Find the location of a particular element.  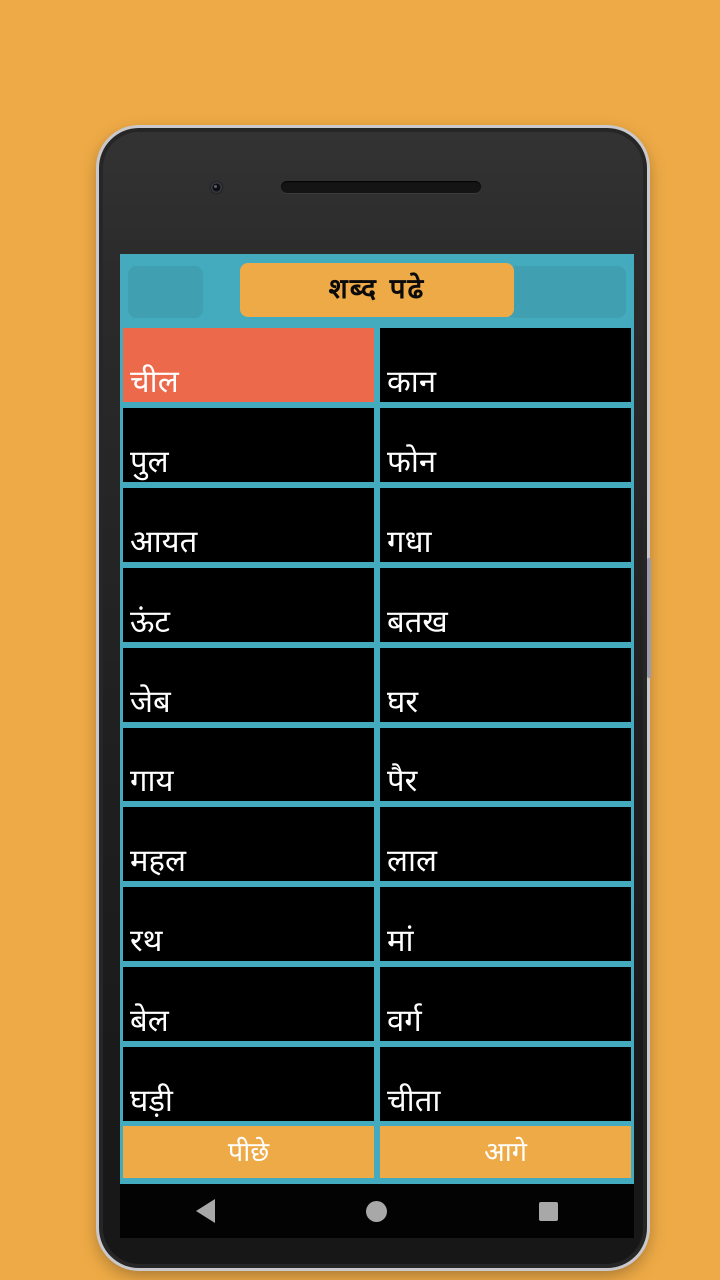

word-cell: लाल is located at coordinates (505, 844).